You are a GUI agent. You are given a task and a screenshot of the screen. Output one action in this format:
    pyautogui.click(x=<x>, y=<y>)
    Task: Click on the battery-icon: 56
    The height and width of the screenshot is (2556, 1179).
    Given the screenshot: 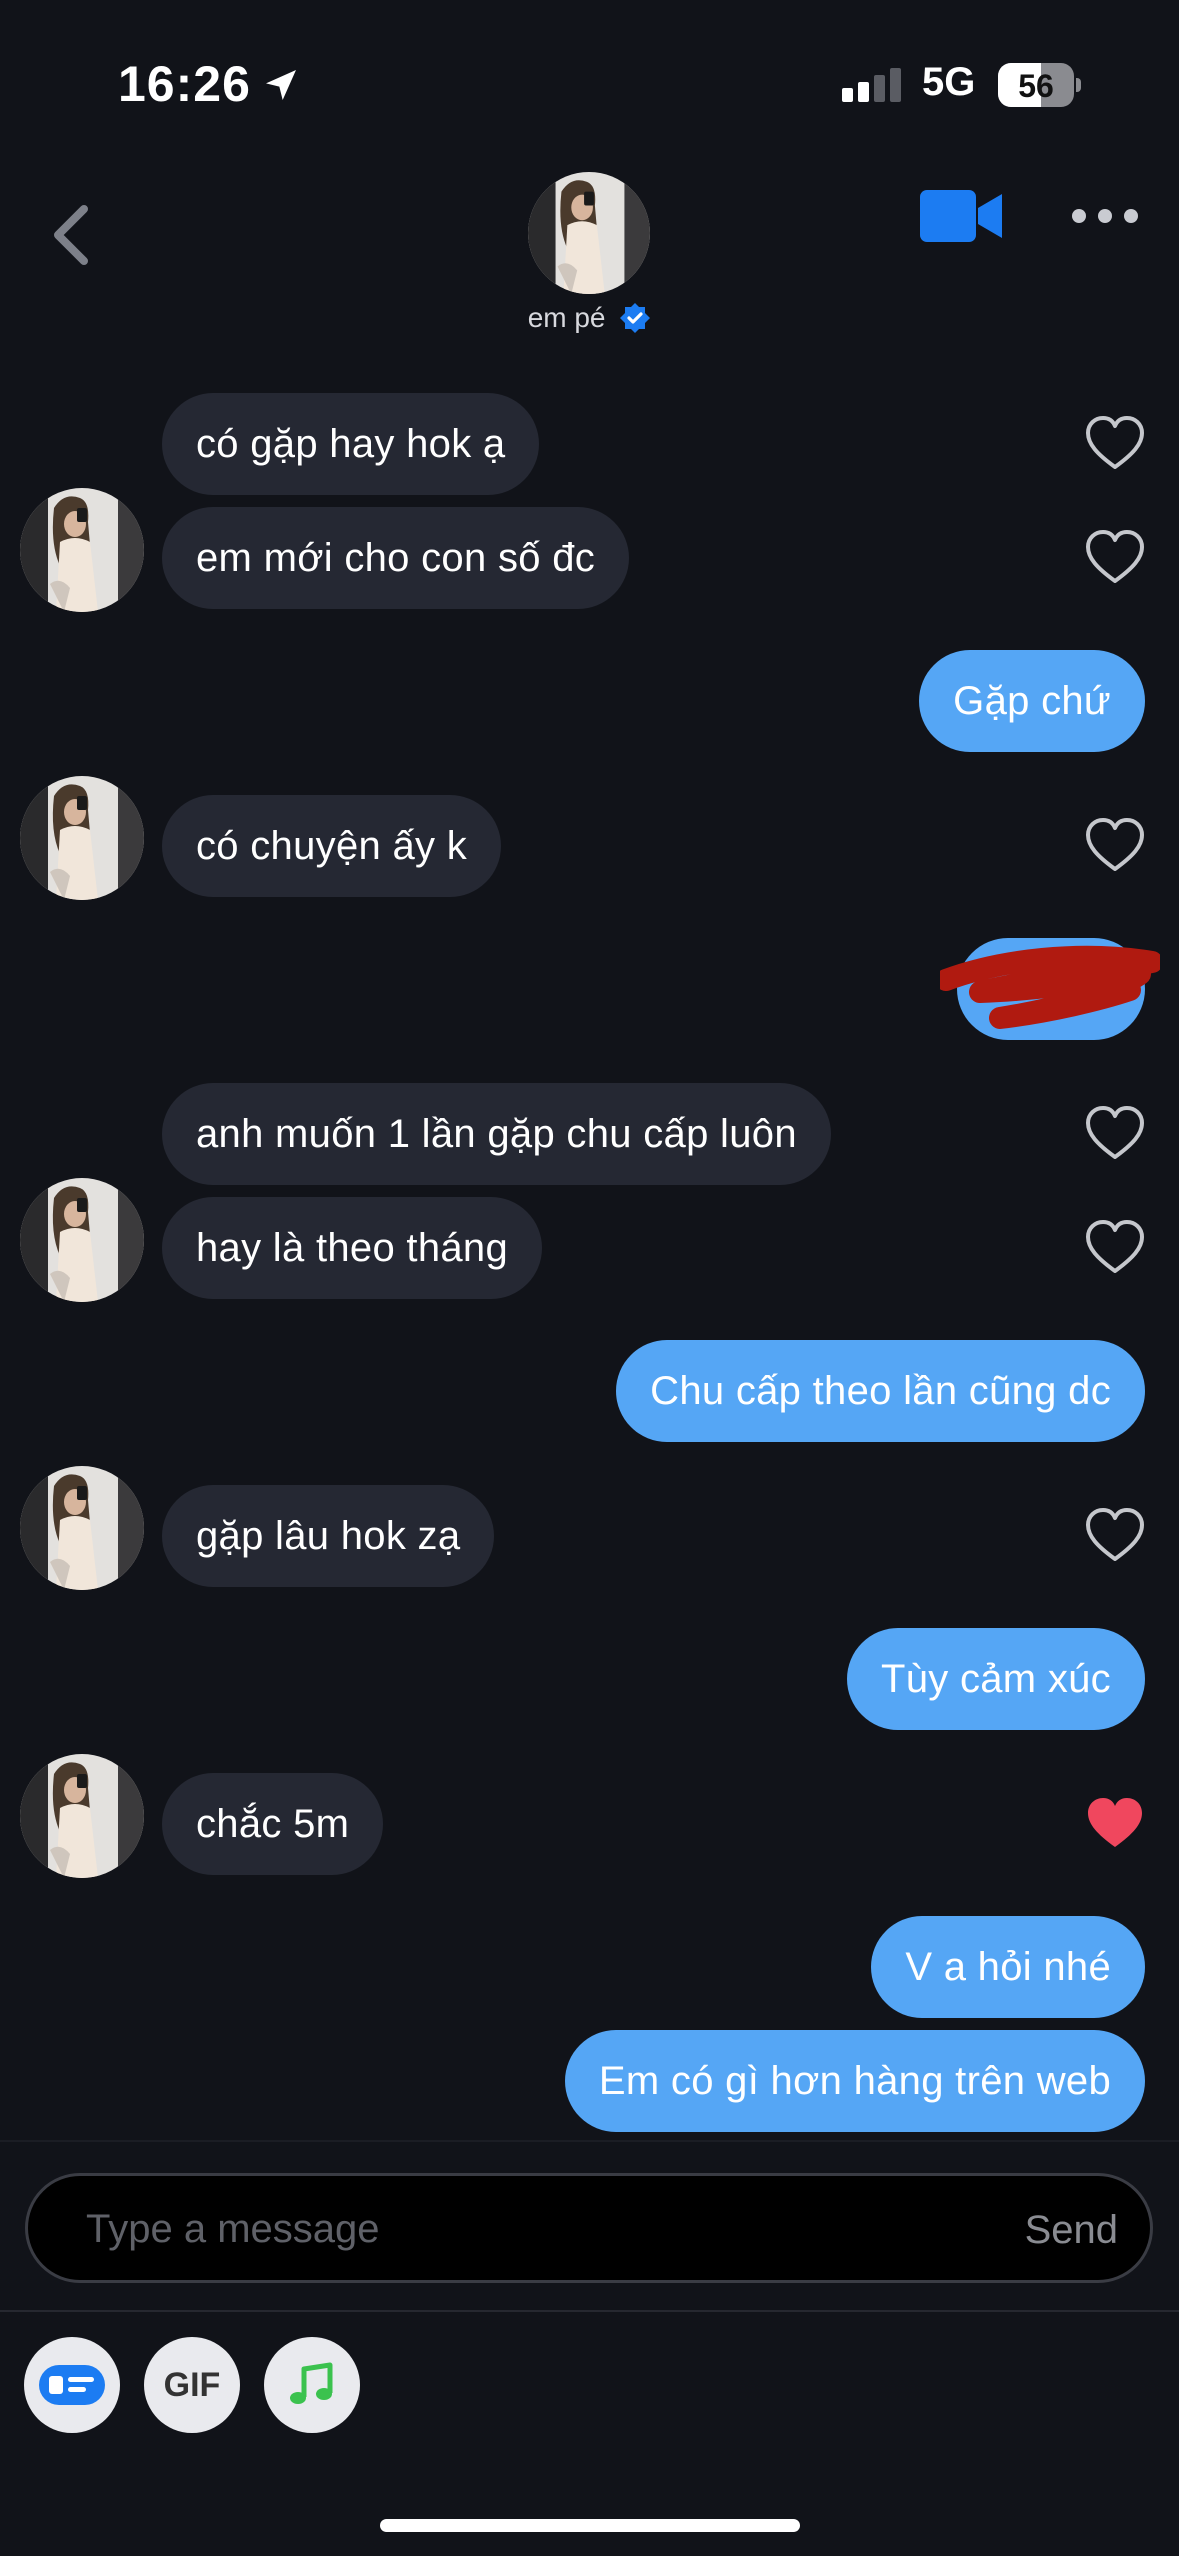 What is the action you would take?
    pyautogui.click(x=1036, y=85)
    